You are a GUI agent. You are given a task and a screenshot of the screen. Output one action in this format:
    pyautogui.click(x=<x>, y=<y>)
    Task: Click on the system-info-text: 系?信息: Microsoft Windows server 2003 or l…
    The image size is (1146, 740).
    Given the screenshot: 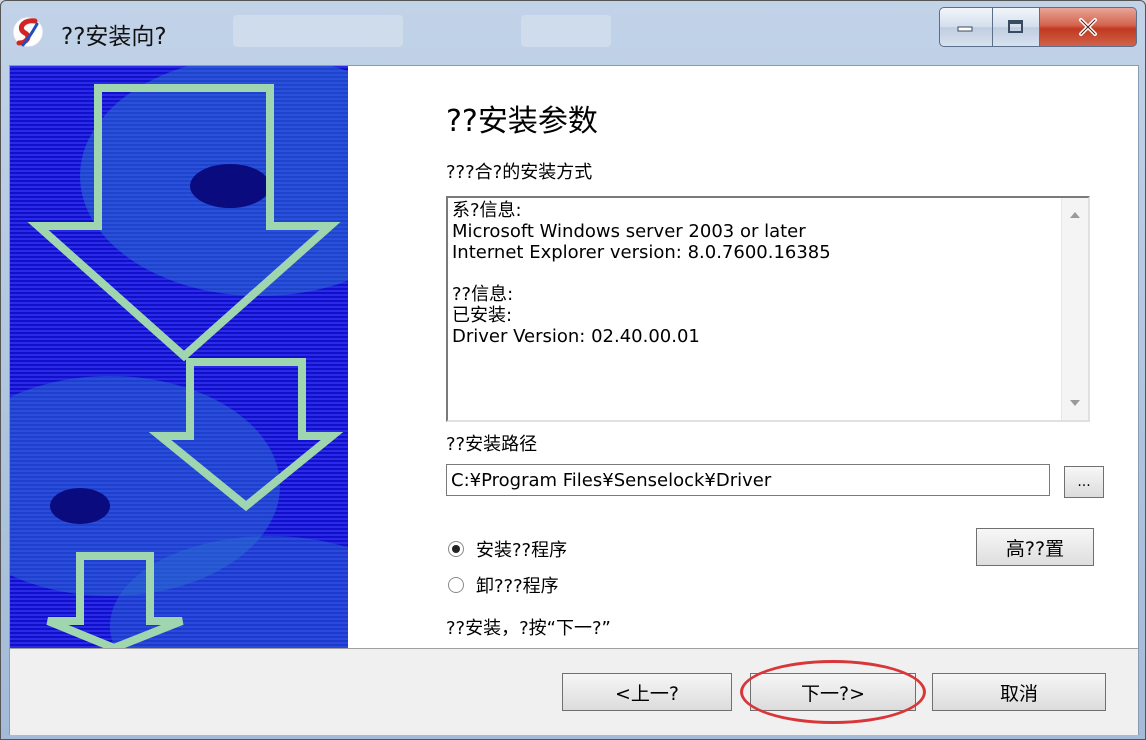 What is the action you would take?
    pyautogui.click(x=641, y=273)
    